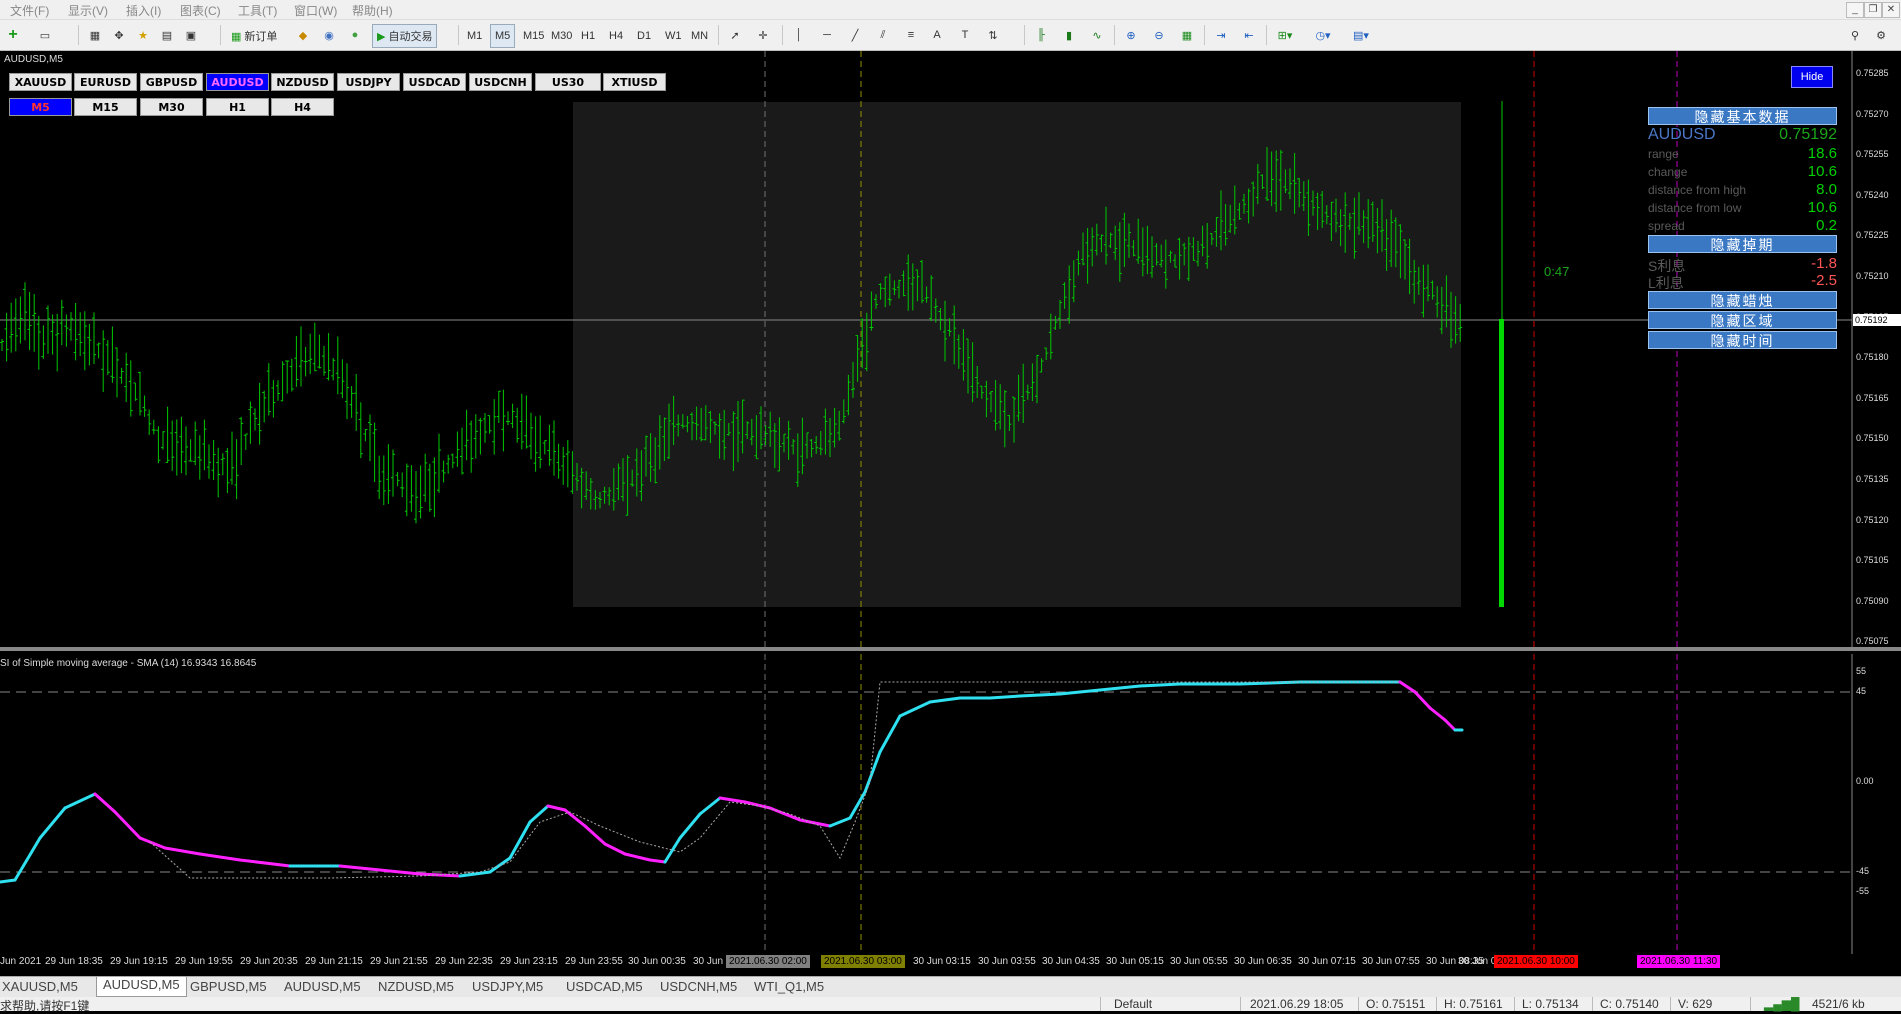 Image resolution: width=1901 pixels, height=1014 pixels. I want to click on symbol-button-eurusd: EURUSD, so click(105, 82).